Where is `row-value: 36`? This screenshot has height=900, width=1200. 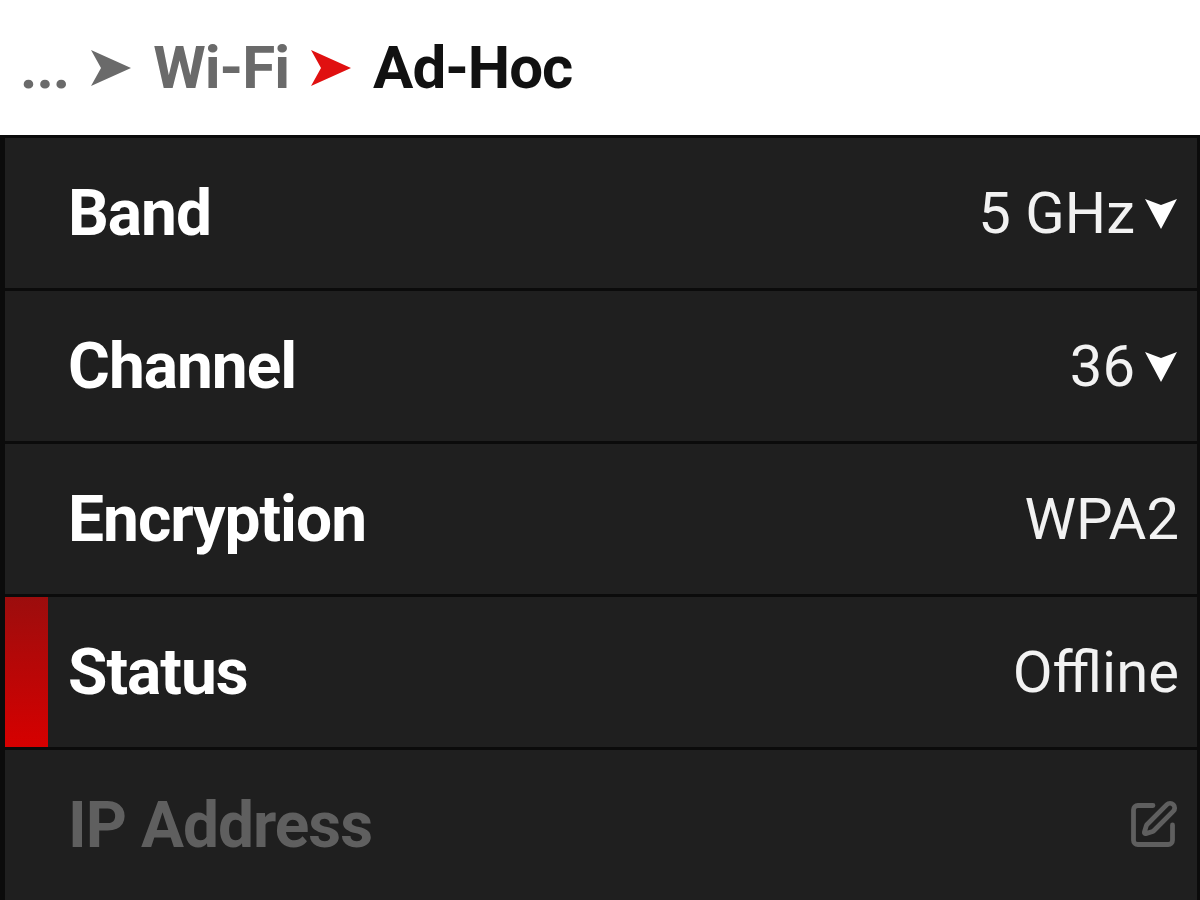 row-value: 36 is located at coordinates (1102, 366).